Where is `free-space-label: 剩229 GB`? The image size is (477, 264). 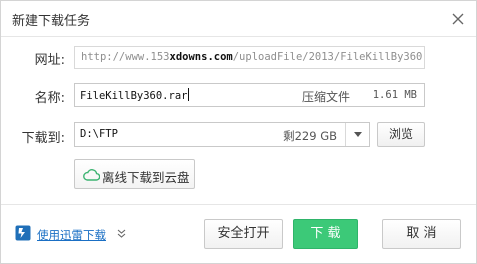 free-space-label: 剩229 GB is located at coordinates (310, 136).